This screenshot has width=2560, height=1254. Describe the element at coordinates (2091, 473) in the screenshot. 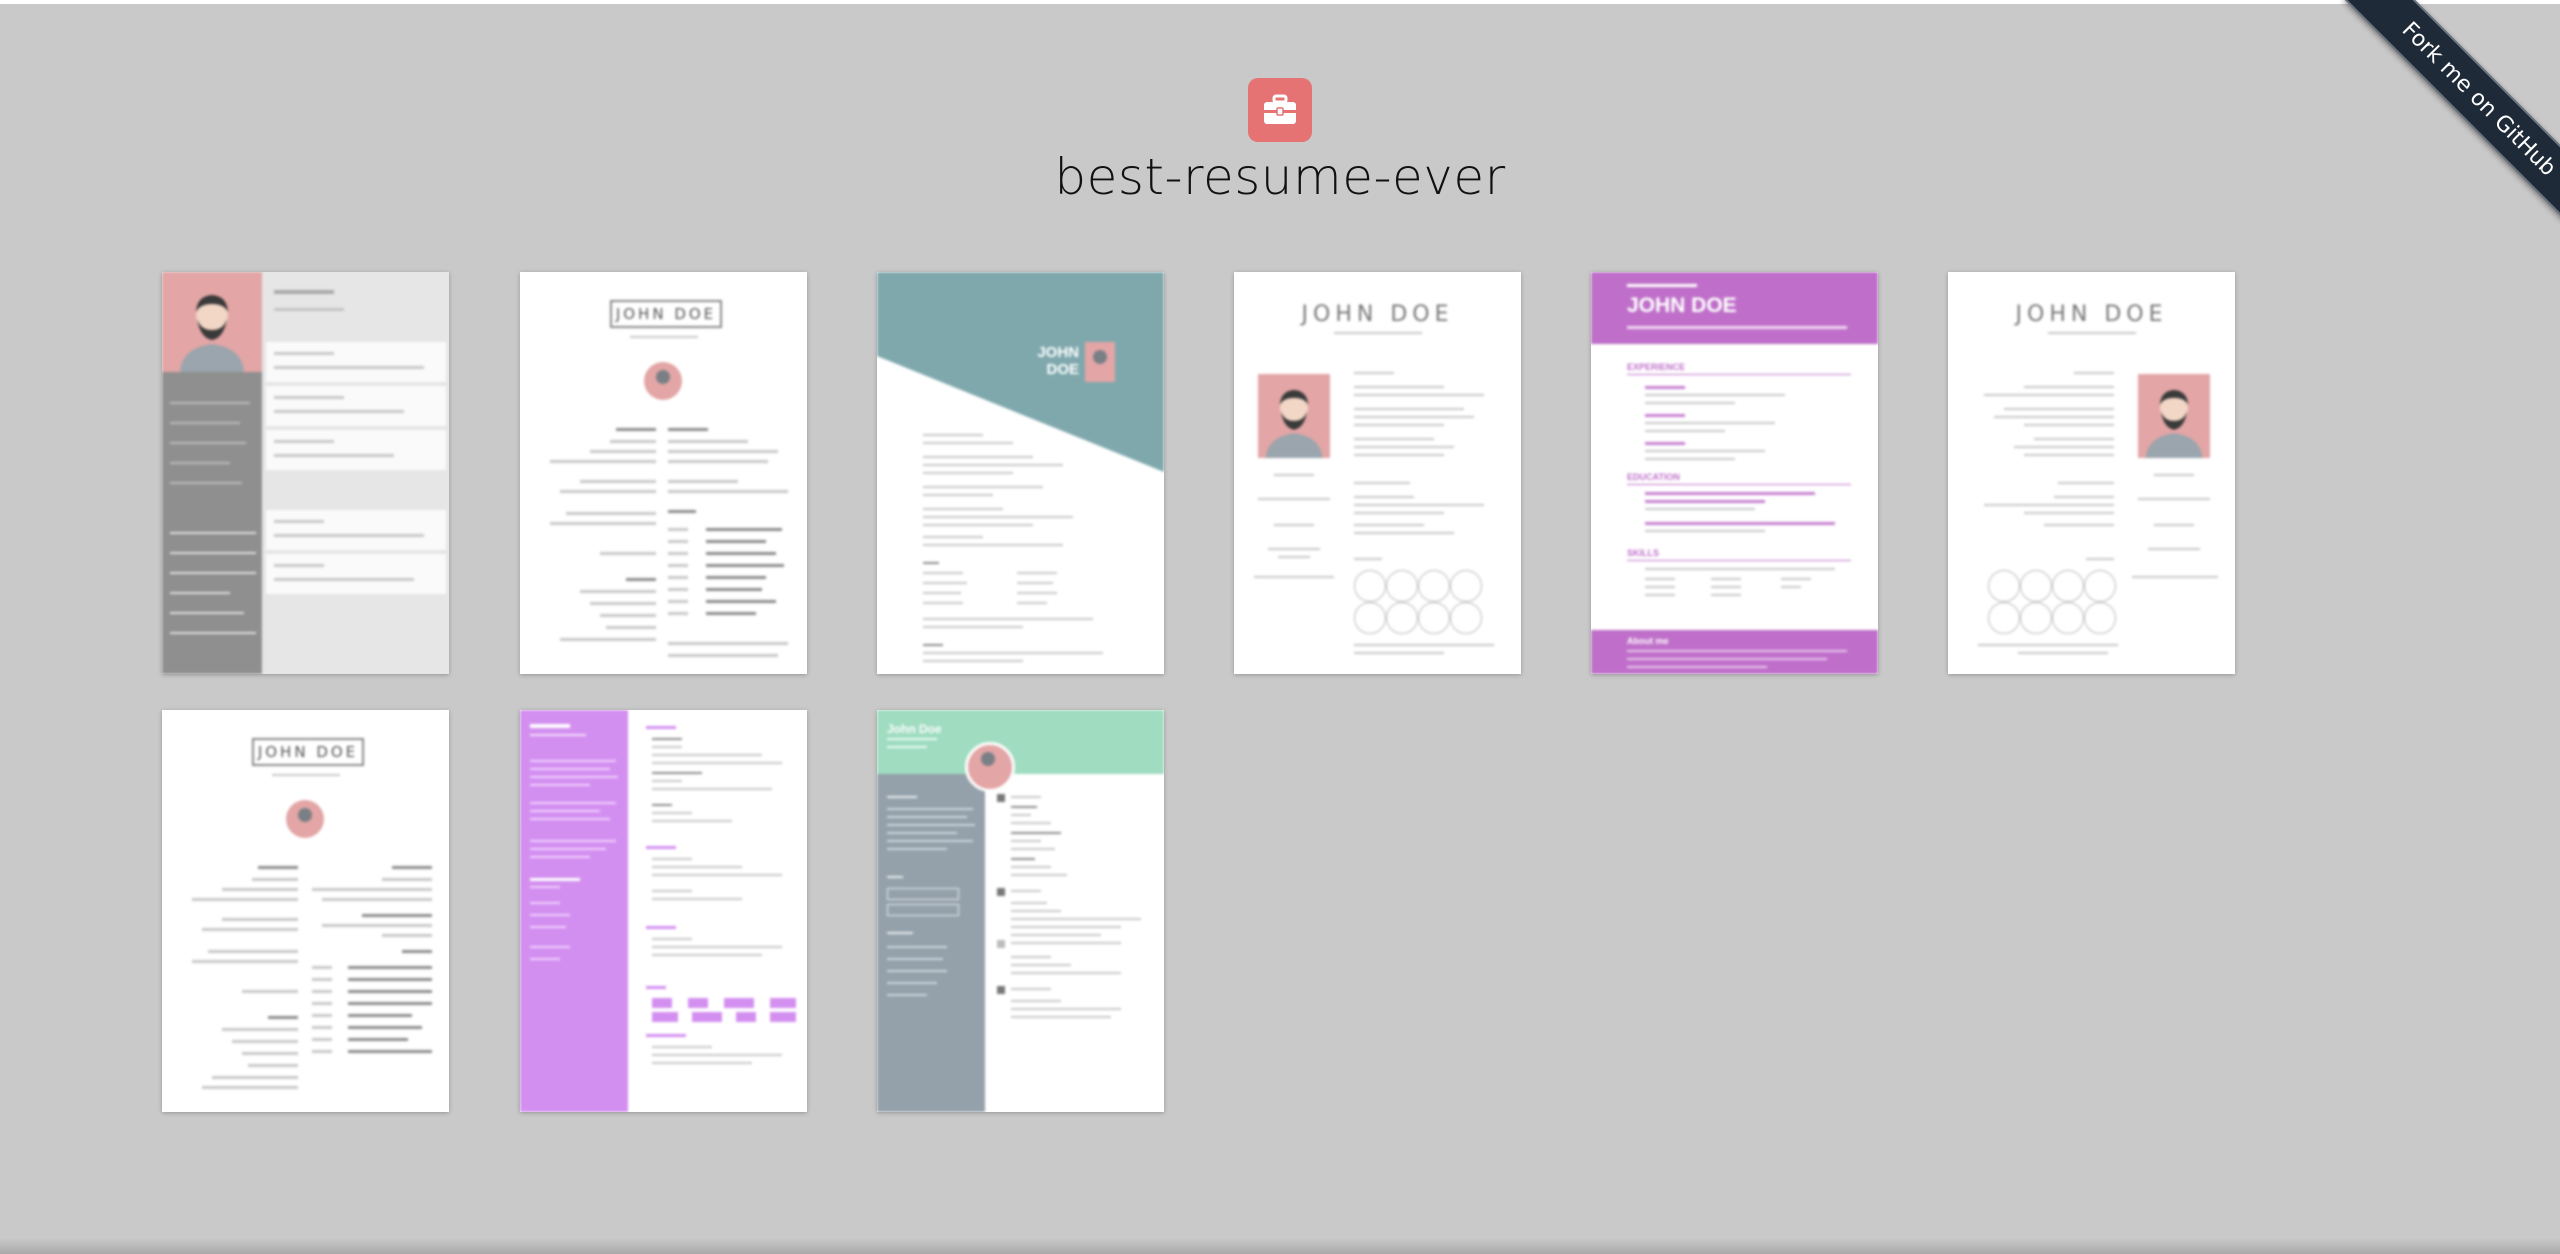

I see `template-thumbnail-side-bar-rtl: JOHN DOE` at that location.